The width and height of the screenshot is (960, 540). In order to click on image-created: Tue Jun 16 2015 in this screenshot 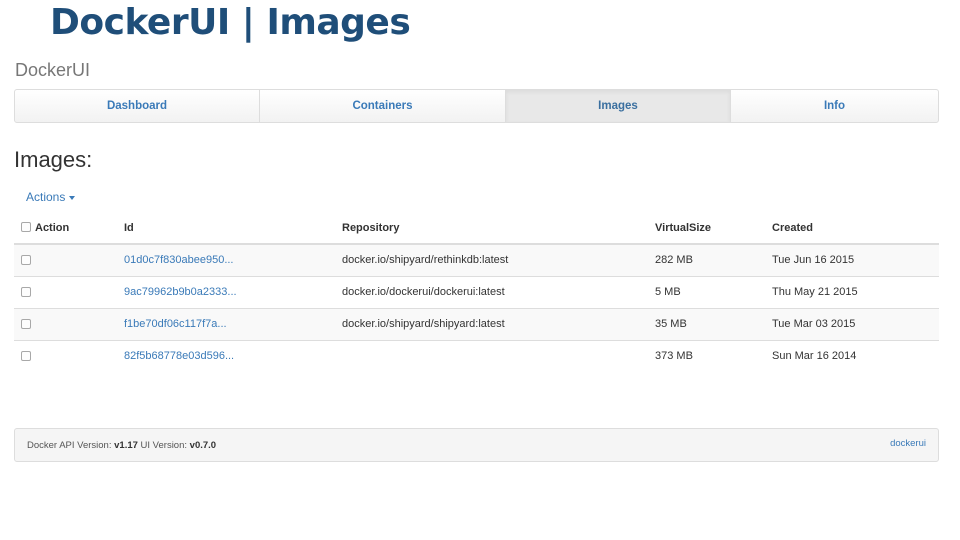, I will do `click(855, 259)`.